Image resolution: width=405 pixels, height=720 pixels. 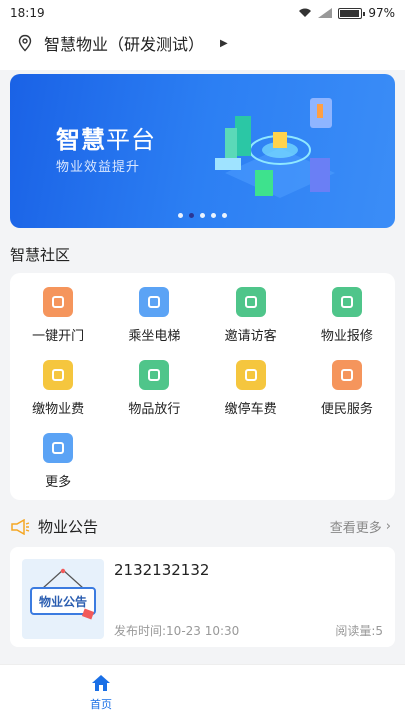 What do you see at coordinates (27, 13) in the screenshot?
I see `status-time: 18:19` at bounding box center [27, 13].